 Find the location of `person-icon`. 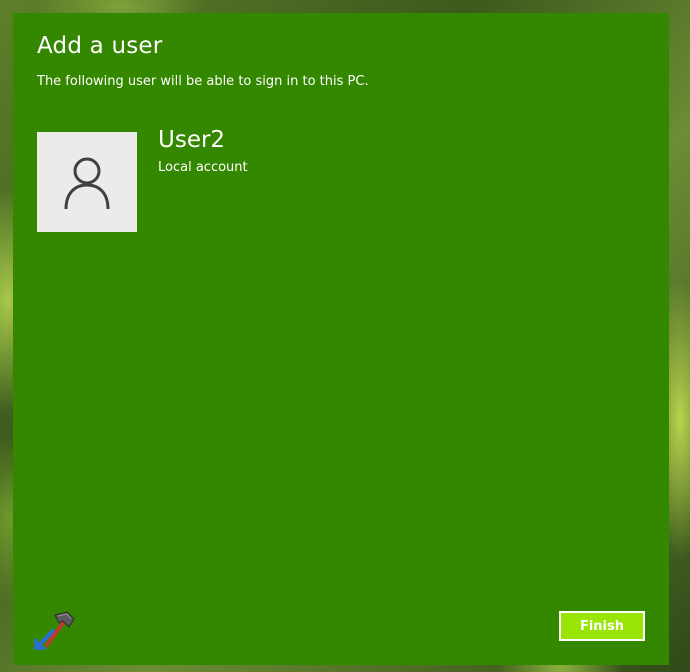

person-icon is located at coordinates (87, 183).